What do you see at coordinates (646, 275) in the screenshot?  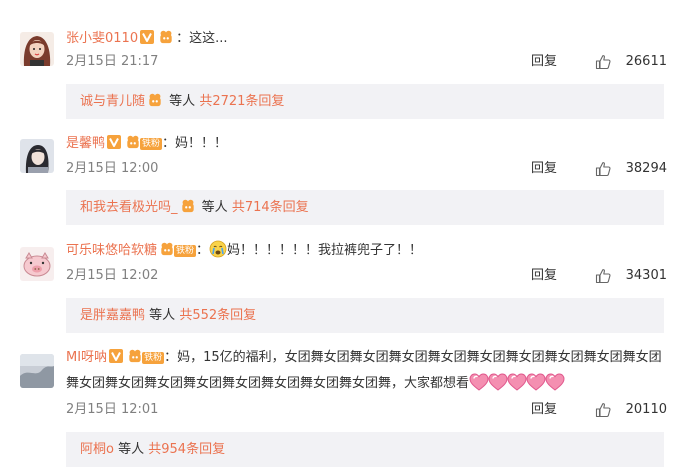 I see `like-count: 34301` at bounding box center [646, 275].